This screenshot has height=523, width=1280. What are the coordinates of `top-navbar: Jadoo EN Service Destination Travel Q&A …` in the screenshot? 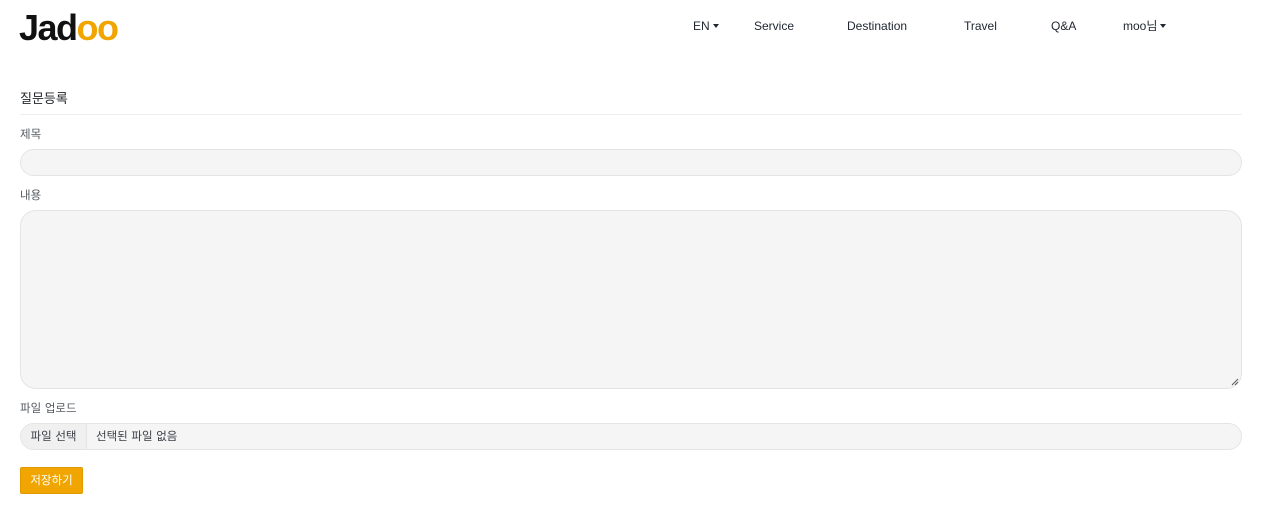 It's located at (640, 30).